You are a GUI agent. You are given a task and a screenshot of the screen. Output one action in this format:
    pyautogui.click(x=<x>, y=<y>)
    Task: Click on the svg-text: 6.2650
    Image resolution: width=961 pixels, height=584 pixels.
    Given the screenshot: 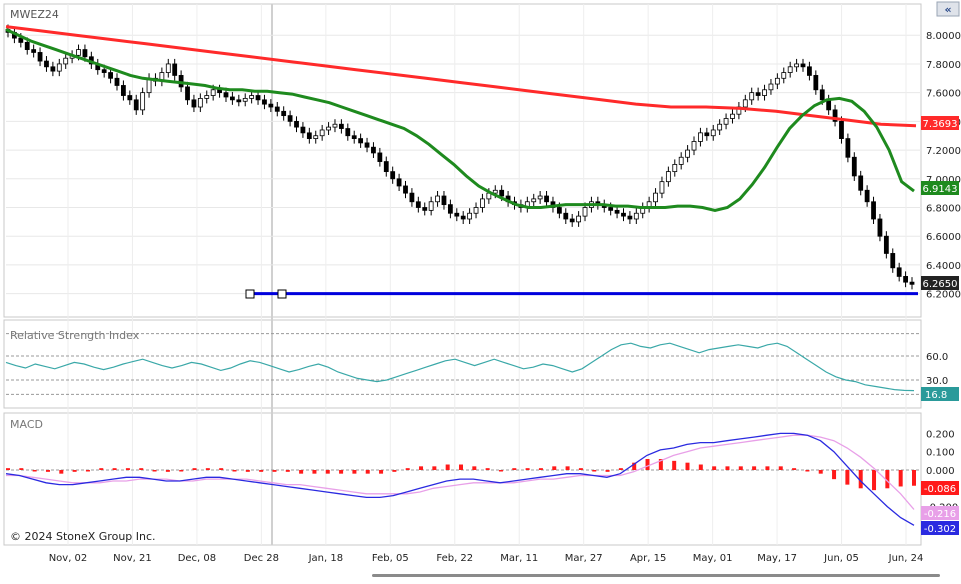 What is the action you would take?
    pyautogui.click(x=940, y=284)
    